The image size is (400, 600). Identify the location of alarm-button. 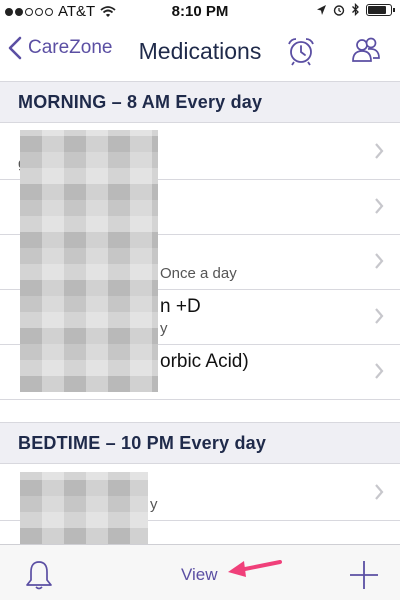
(301, 53).